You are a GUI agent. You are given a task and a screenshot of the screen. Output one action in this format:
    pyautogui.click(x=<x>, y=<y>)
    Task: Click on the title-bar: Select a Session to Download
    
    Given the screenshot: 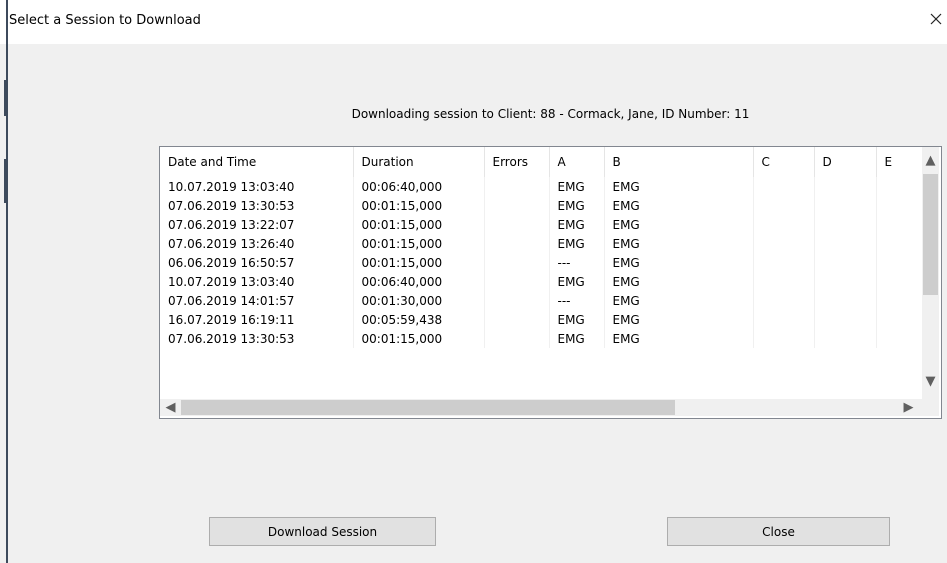 What is the action you would take?
    pyautogui.click(x=473, y=22)
    